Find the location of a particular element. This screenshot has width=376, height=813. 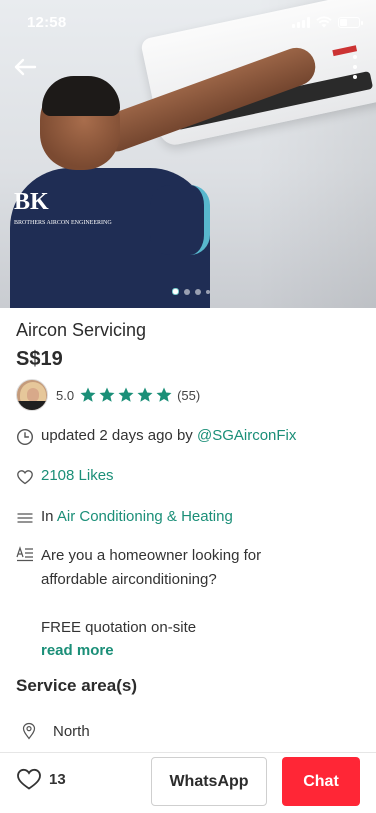

heart-icon is located at coordinates (25, 477).